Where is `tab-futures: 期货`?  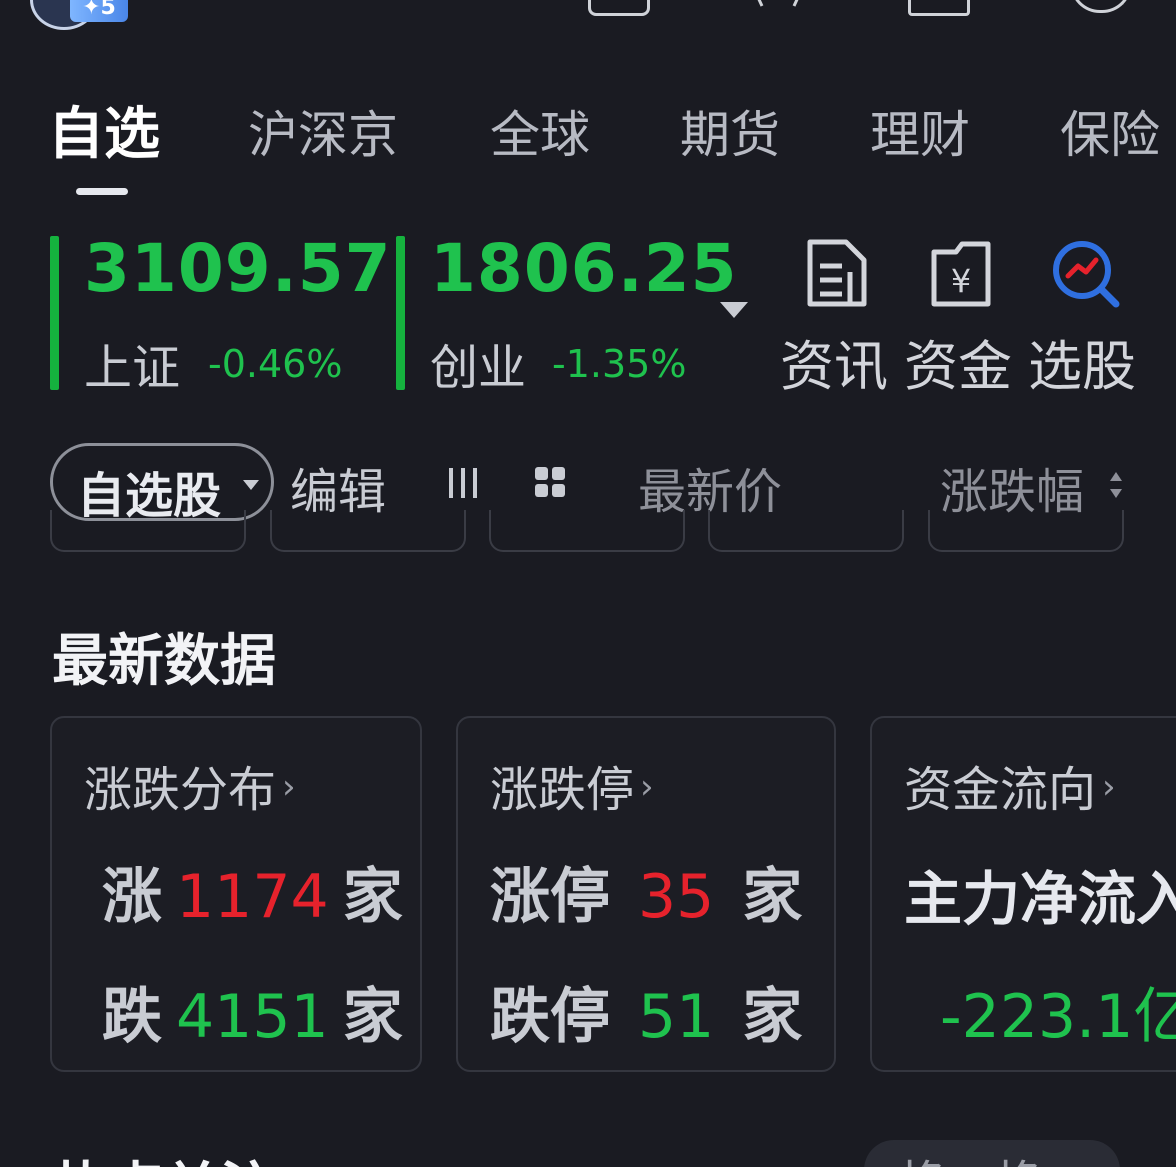
tab-futures: 期货 is located at coordinates (730, 135).